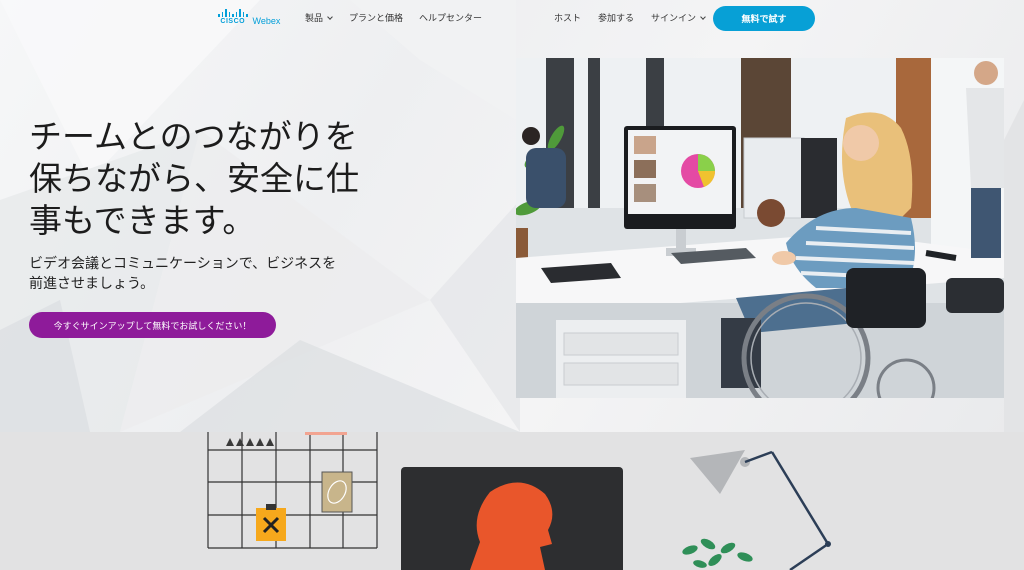 The image size is (1024, 570). Describe the element at coordinates (142, 220) in the screenshot. I see `headline-line-3: 事もできます。` at that location.